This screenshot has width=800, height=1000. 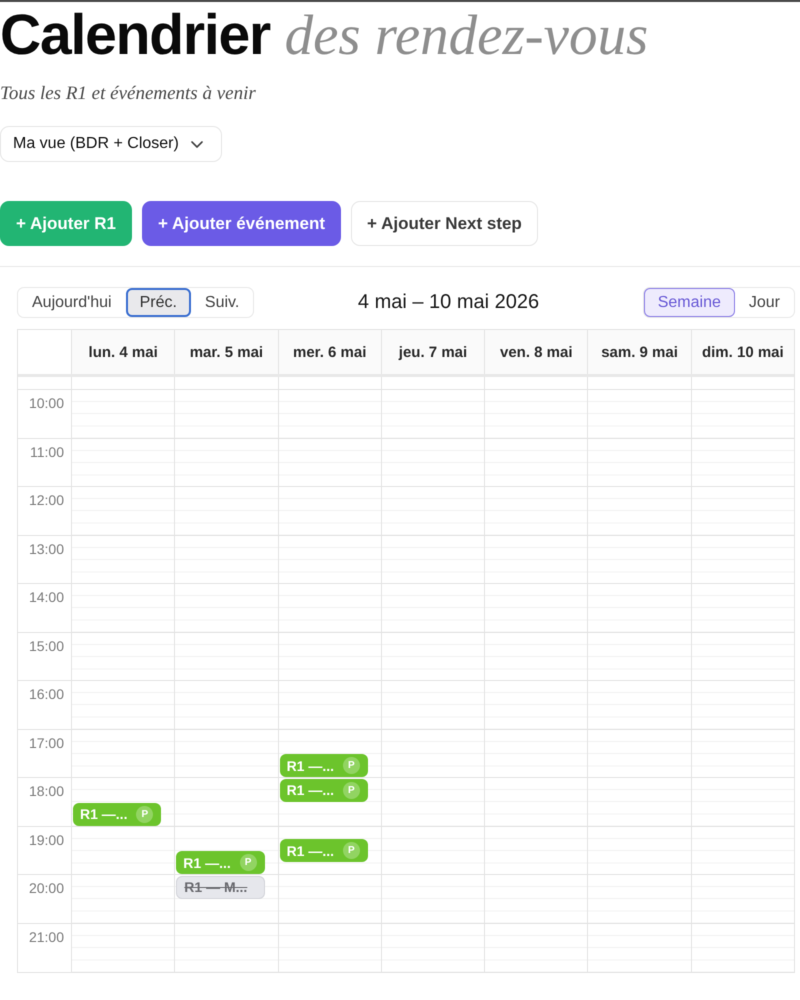 What do you see at coordinates (449, 302) in the screenshot?
I see `date-range: 4 mai – 10 mai 2026` at bounding box center [449, 302].